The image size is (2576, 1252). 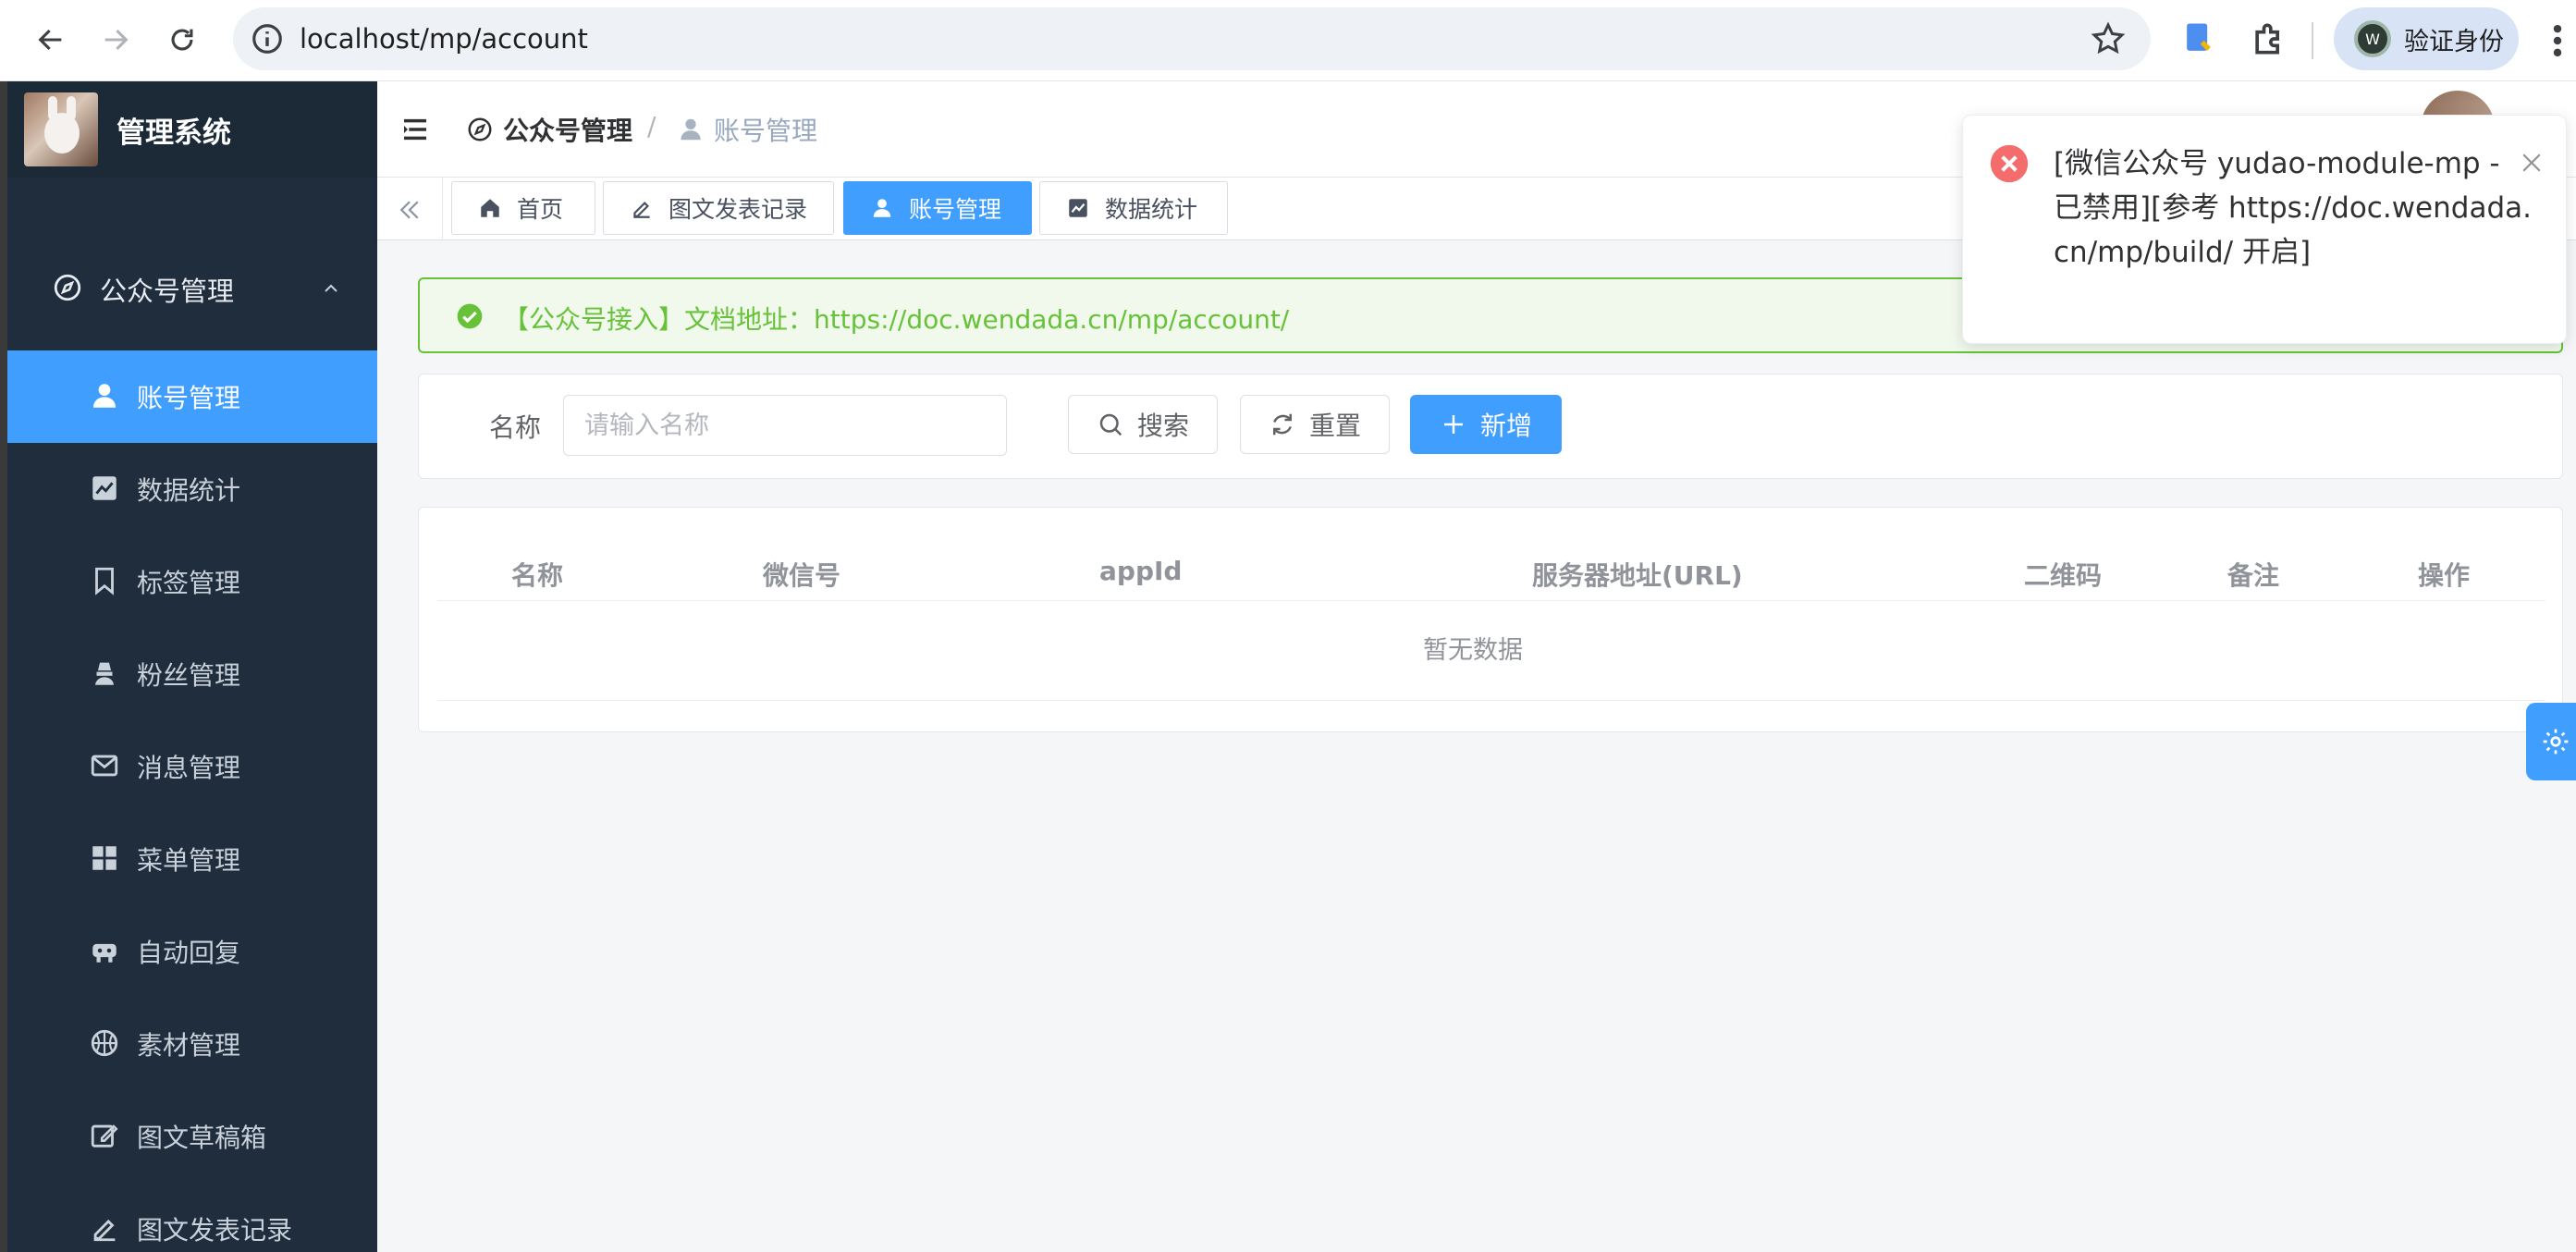 I want to click on search-icon, so click(x=1110, y=424).